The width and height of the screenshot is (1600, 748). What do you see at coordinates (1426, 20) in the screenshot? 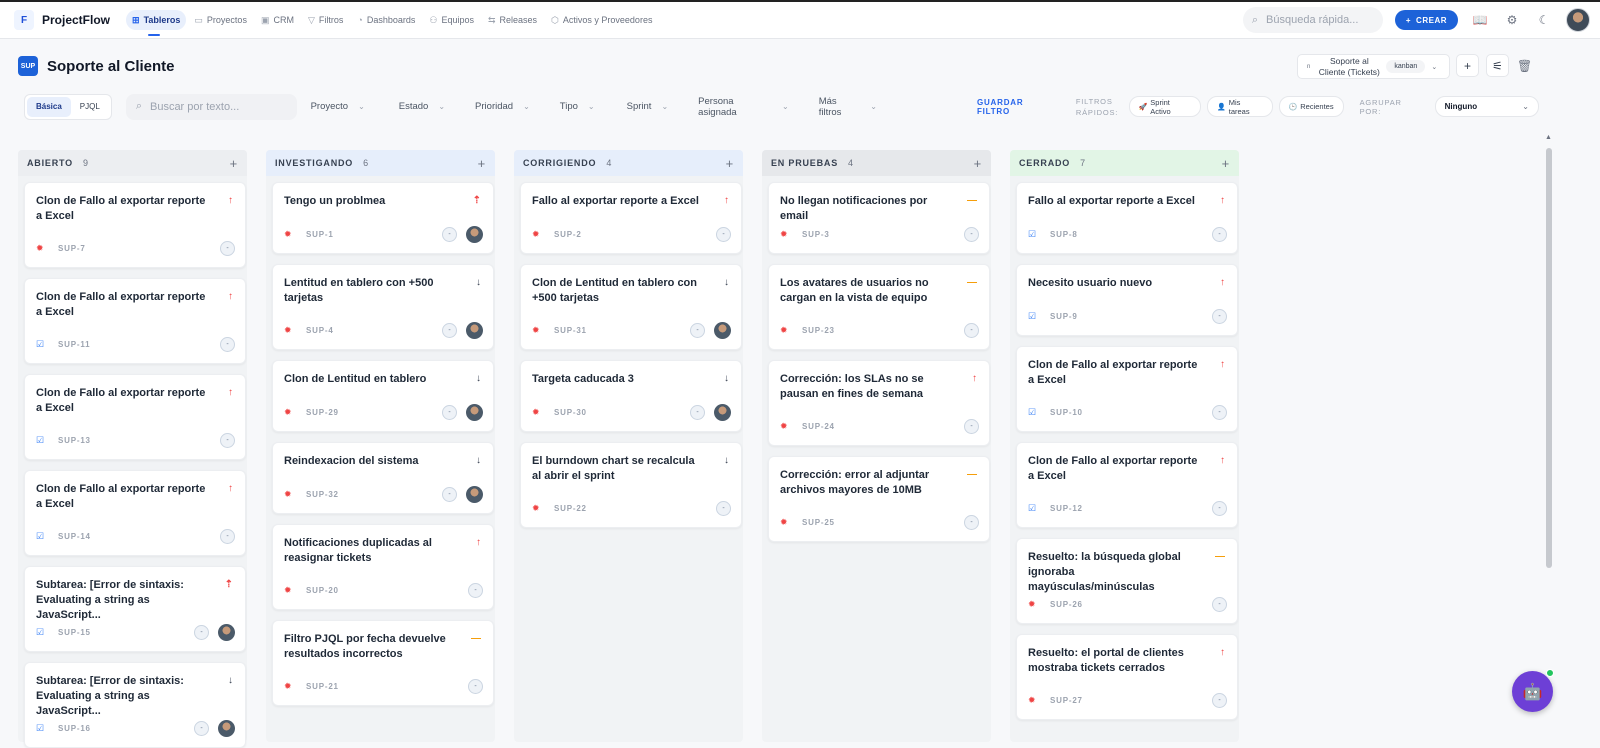
I see `create-button: + CREAR` at bounding box center [1426, 20].